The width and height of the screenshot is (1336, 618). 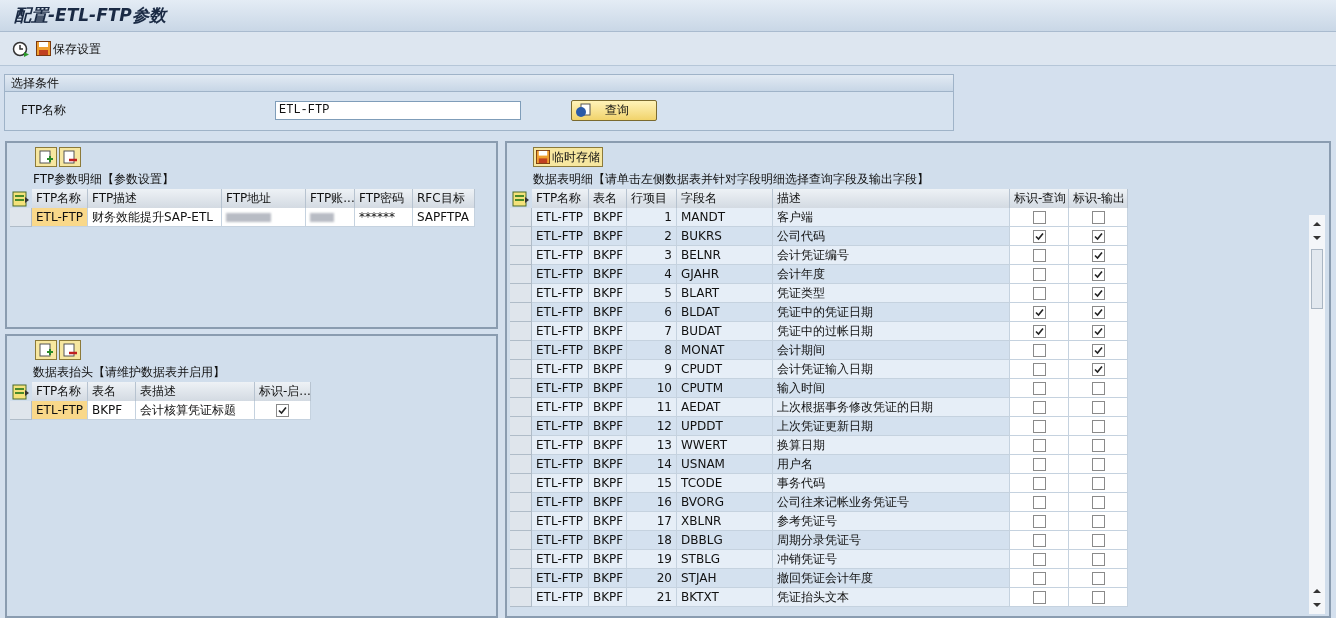 What do you see at coordinates (444, 198) in the screenshot?
I see `column-header: RFC目标` at bounding box center [444, 198].